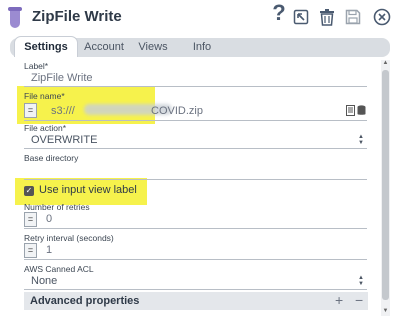 The image size is (400, 329). Describe the element at coordinates (49, 219) in the screenshot. I see `number-of-retries-value: 0` at that location.